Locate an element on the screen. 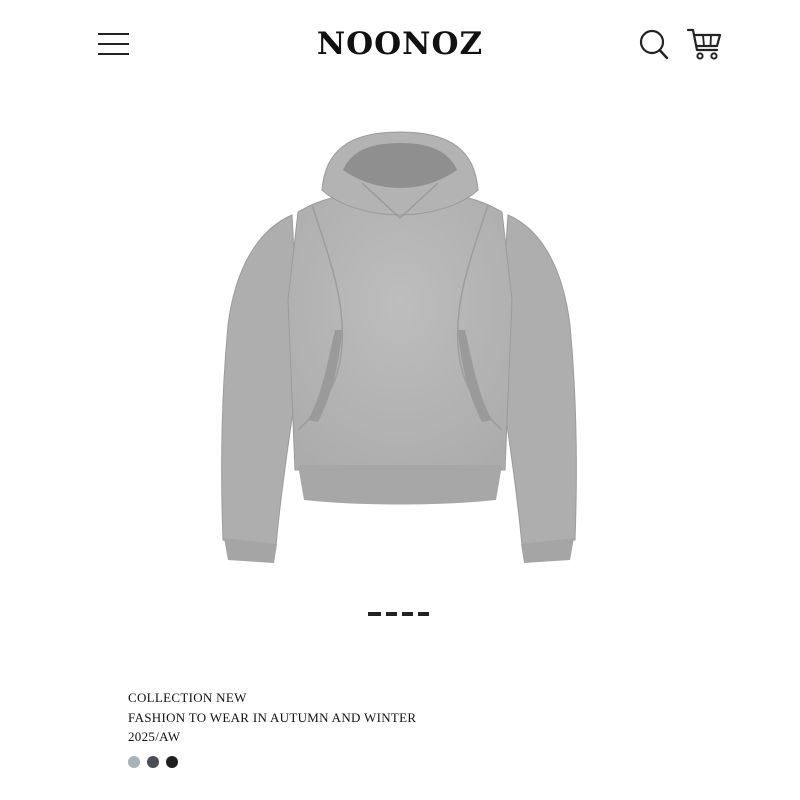 The width and height of the screenshot is (800, 800). color-swatches is located at coordinates (153, 762).